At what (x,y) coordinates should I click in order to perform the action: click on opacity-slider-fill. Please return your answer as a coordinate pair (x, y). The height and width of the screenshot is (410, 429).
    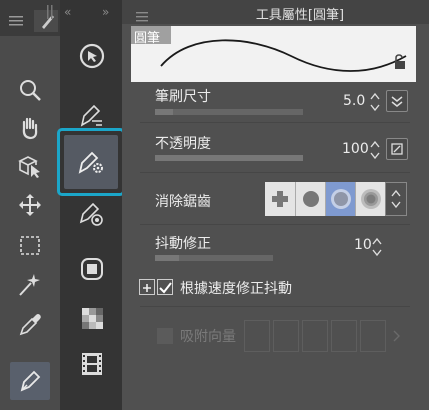
    Looking at the image, I should click on (229, 158).